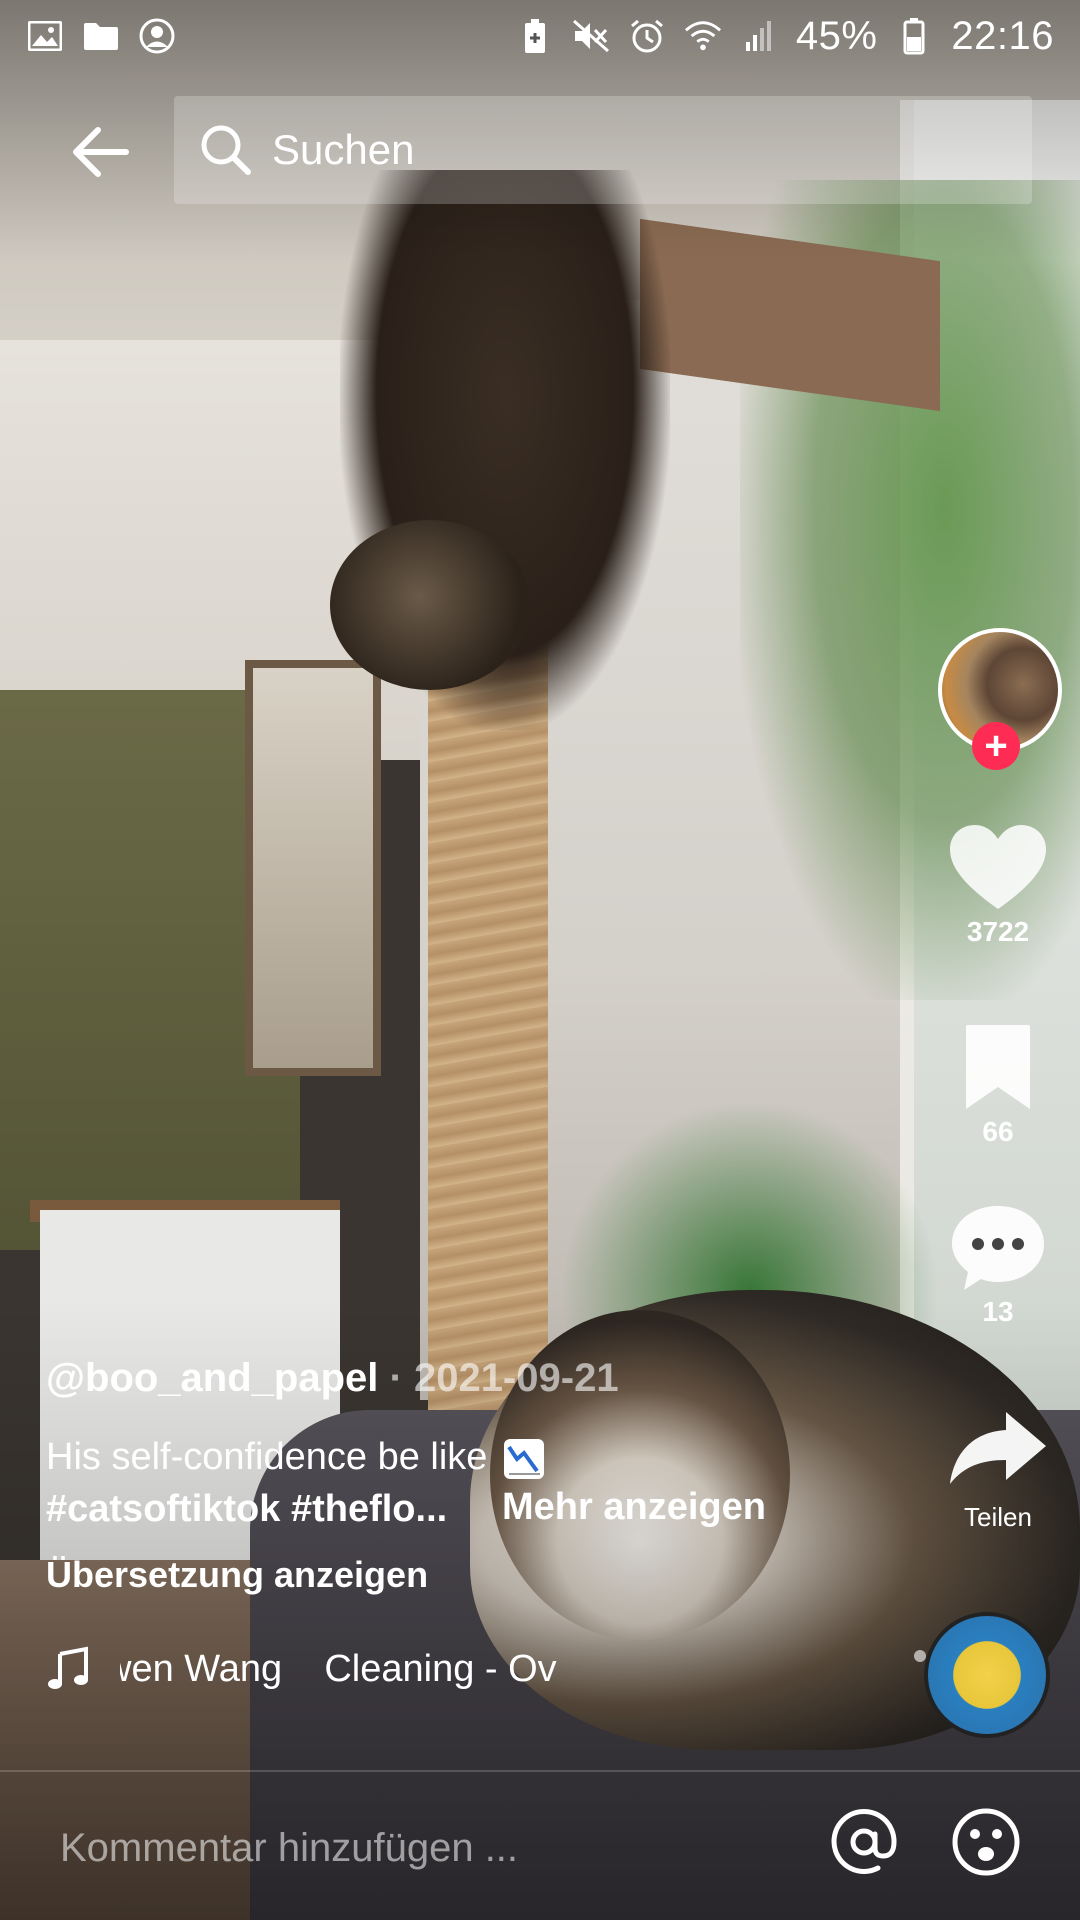 This screenshot has height=1920, width=1080. I want to click on back-button, so click(100, 152).